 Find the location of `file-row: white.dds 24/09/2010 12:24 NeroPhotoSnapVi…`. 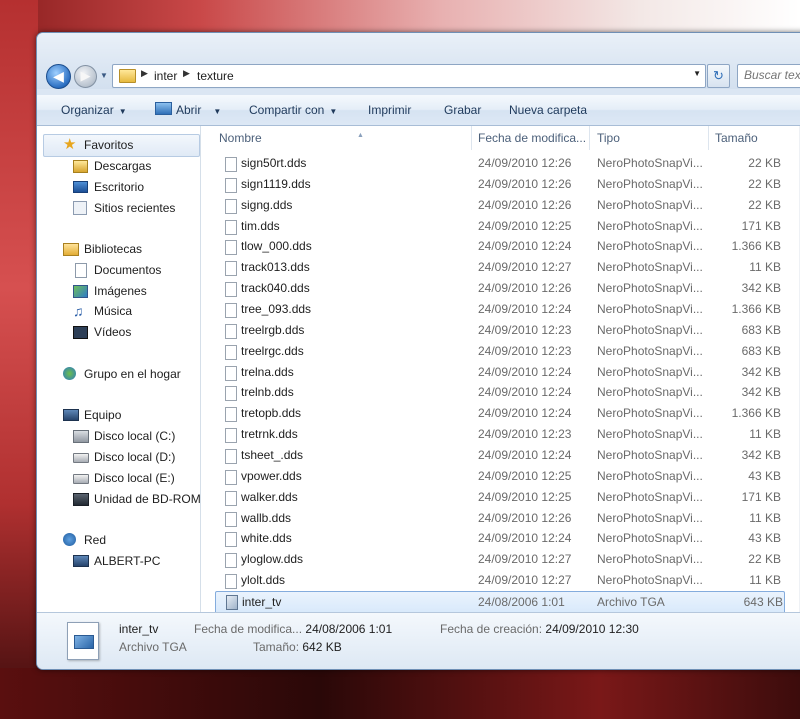

file-row: white.dds 24/09/2010 12:24 NeroPhotoSnapVi… is located at coordinates (500, 538).